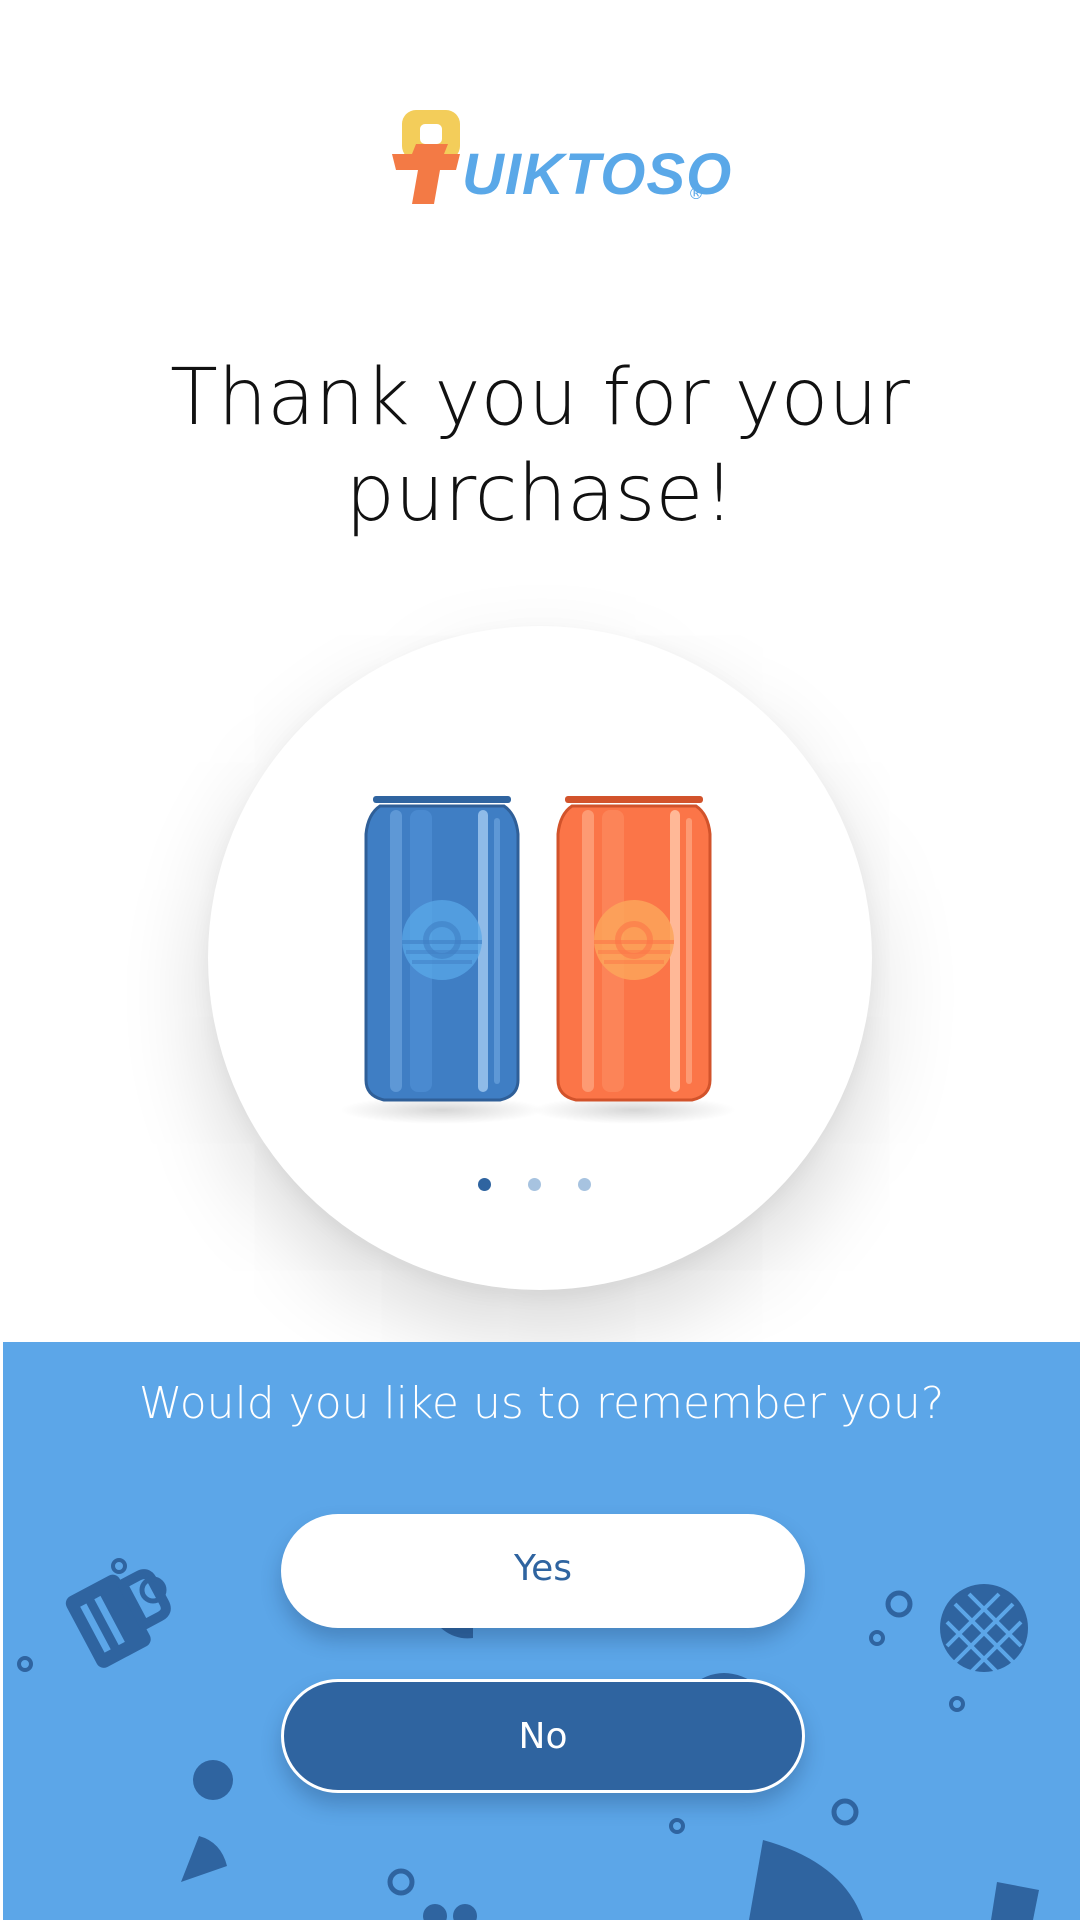 Image resolution: width=1080 pixels, height=1920 pixels. I want to click on orange-can-icon, so click(634, 960).